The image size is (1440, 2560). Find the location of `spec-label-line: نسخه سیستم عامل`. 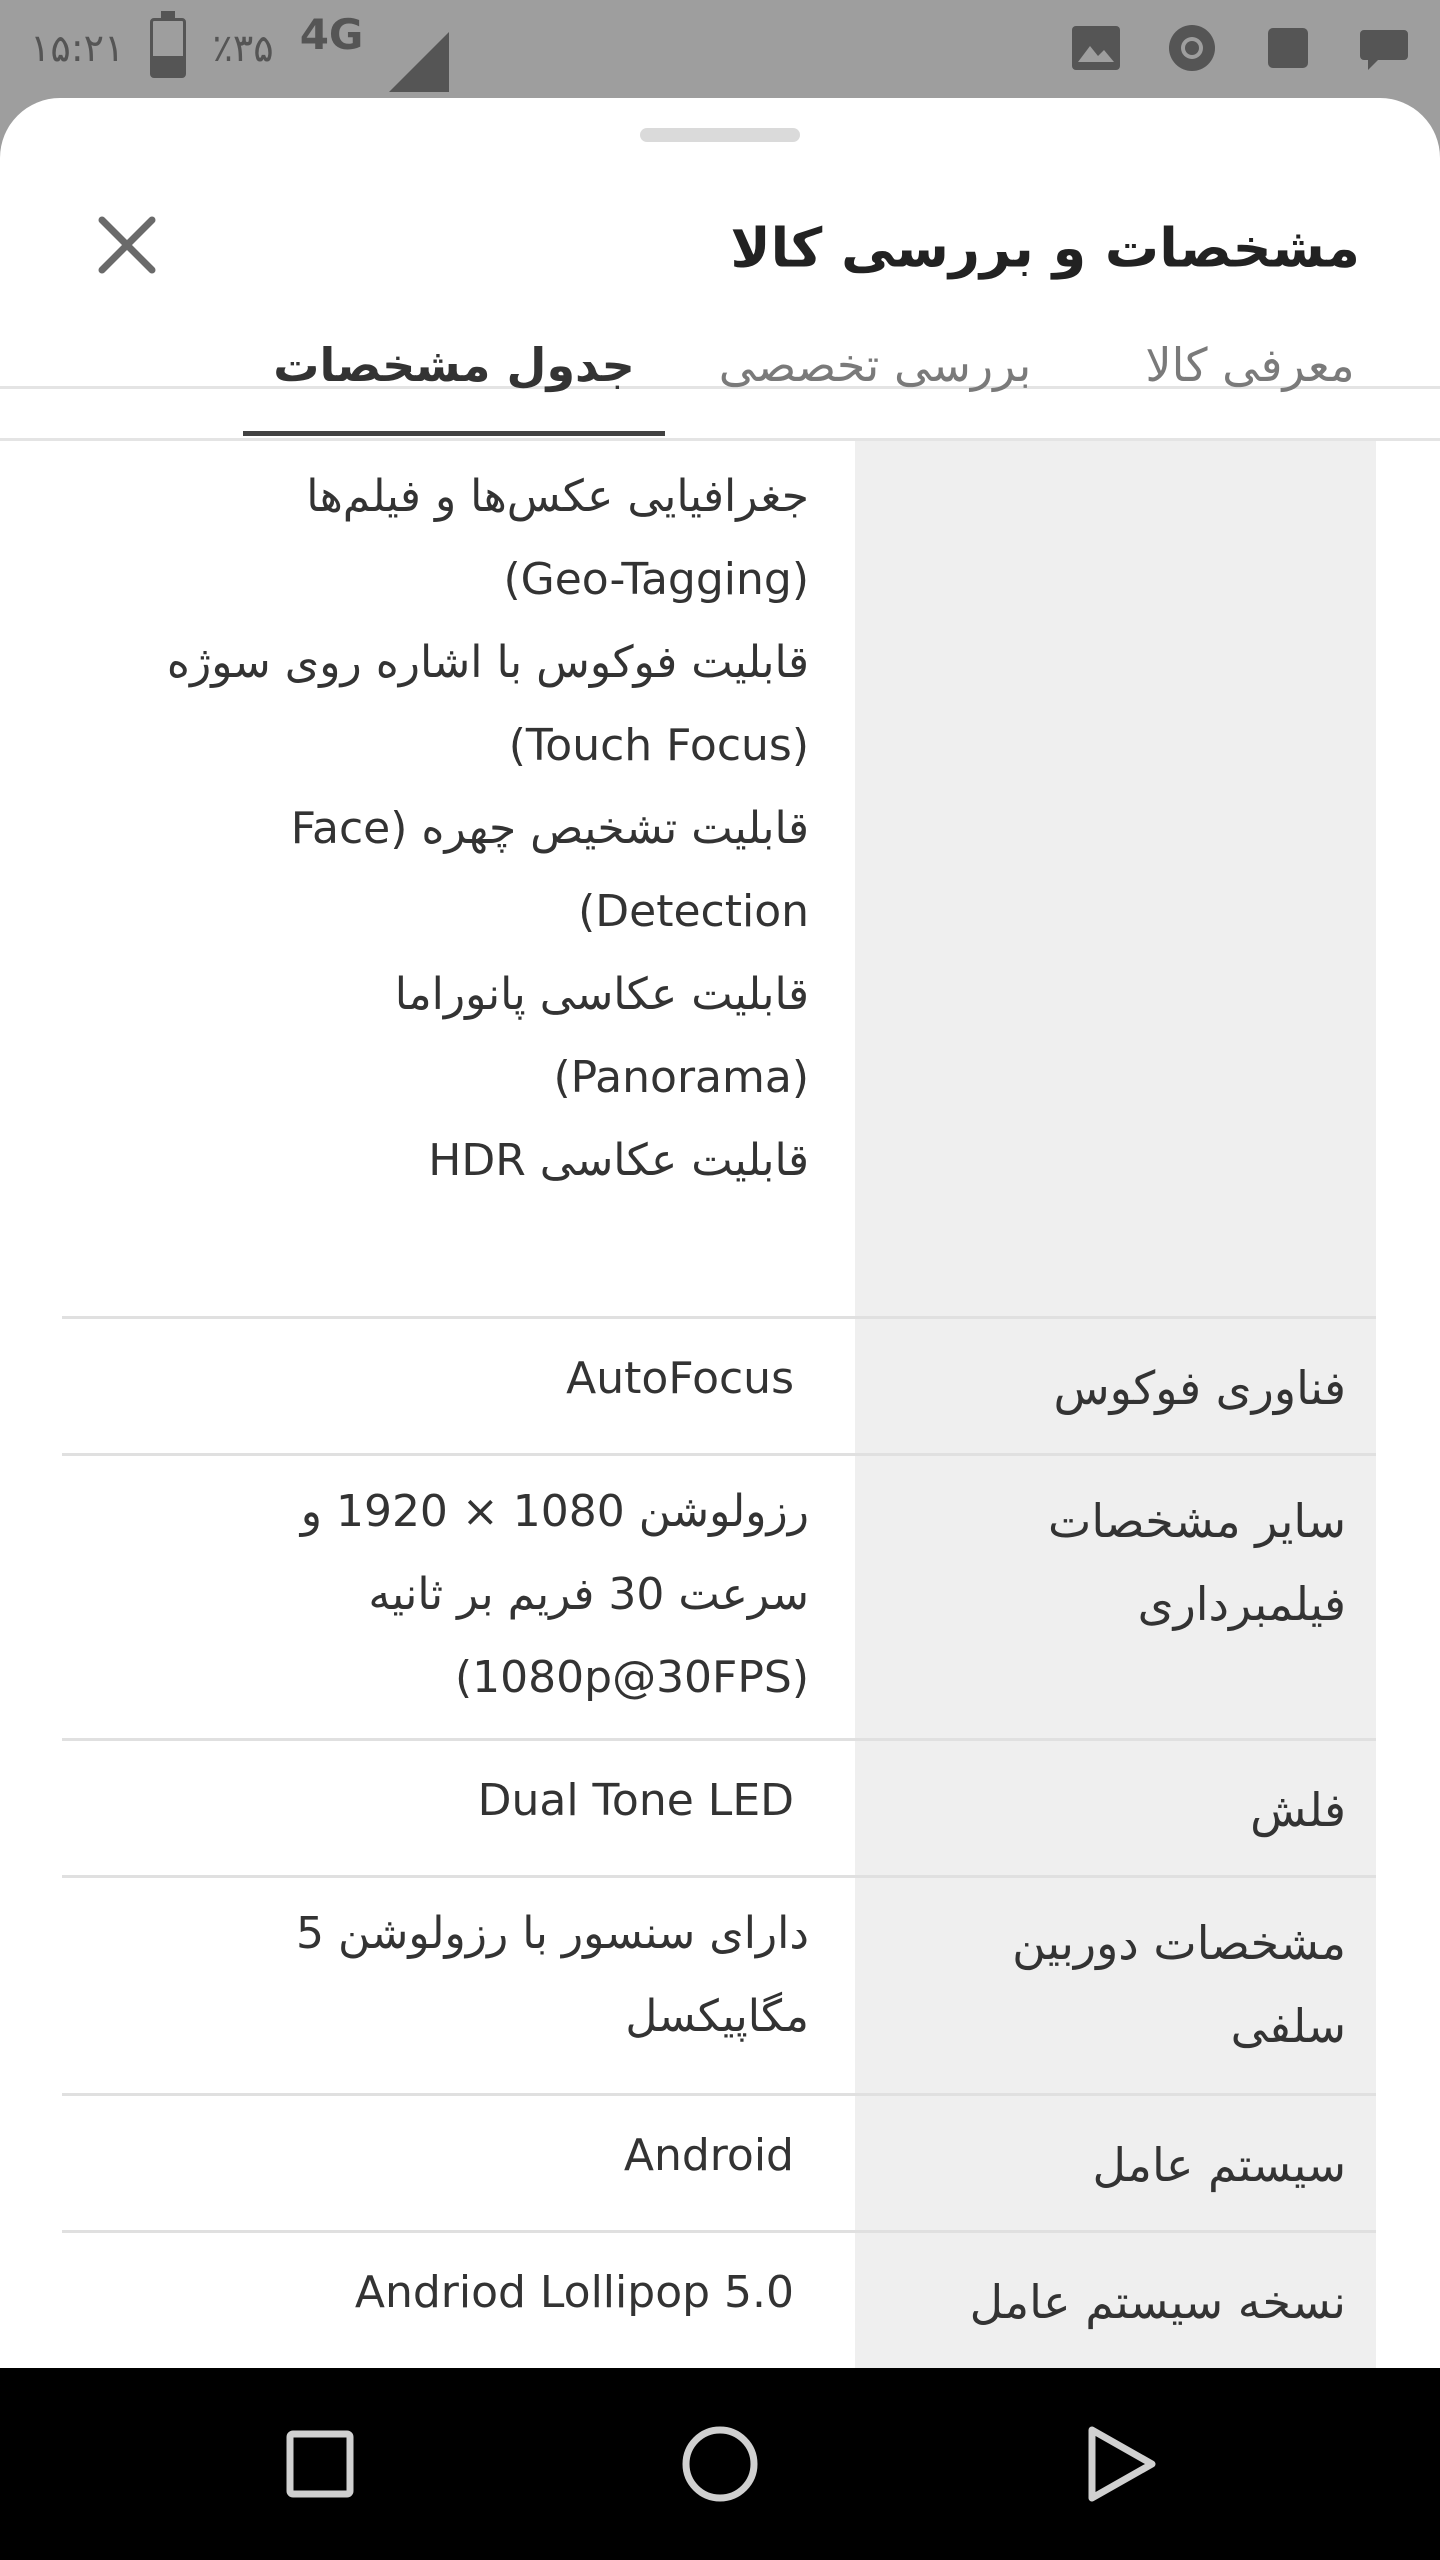

spec-label-line: نسخه سیستم عامل is located at coordinates (1157, 2302).